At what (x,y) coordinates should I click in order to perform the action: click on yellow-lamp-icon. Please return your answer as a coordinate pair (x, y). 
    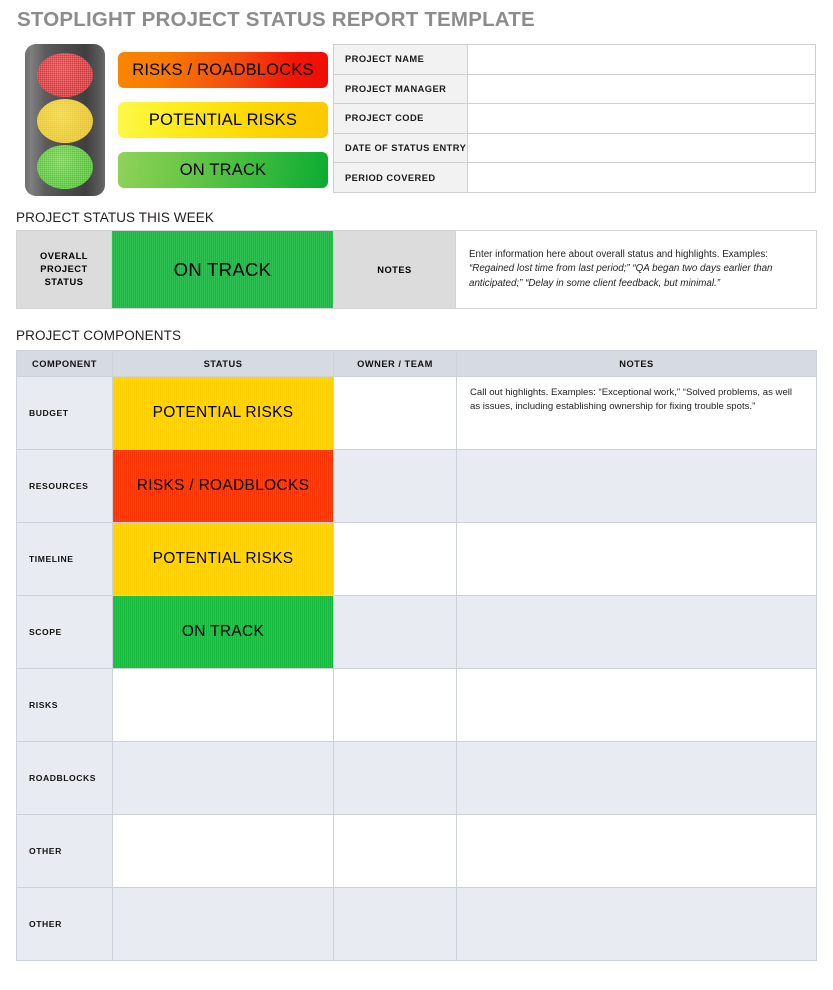
    Looking at the image, I should click on (65, 121).